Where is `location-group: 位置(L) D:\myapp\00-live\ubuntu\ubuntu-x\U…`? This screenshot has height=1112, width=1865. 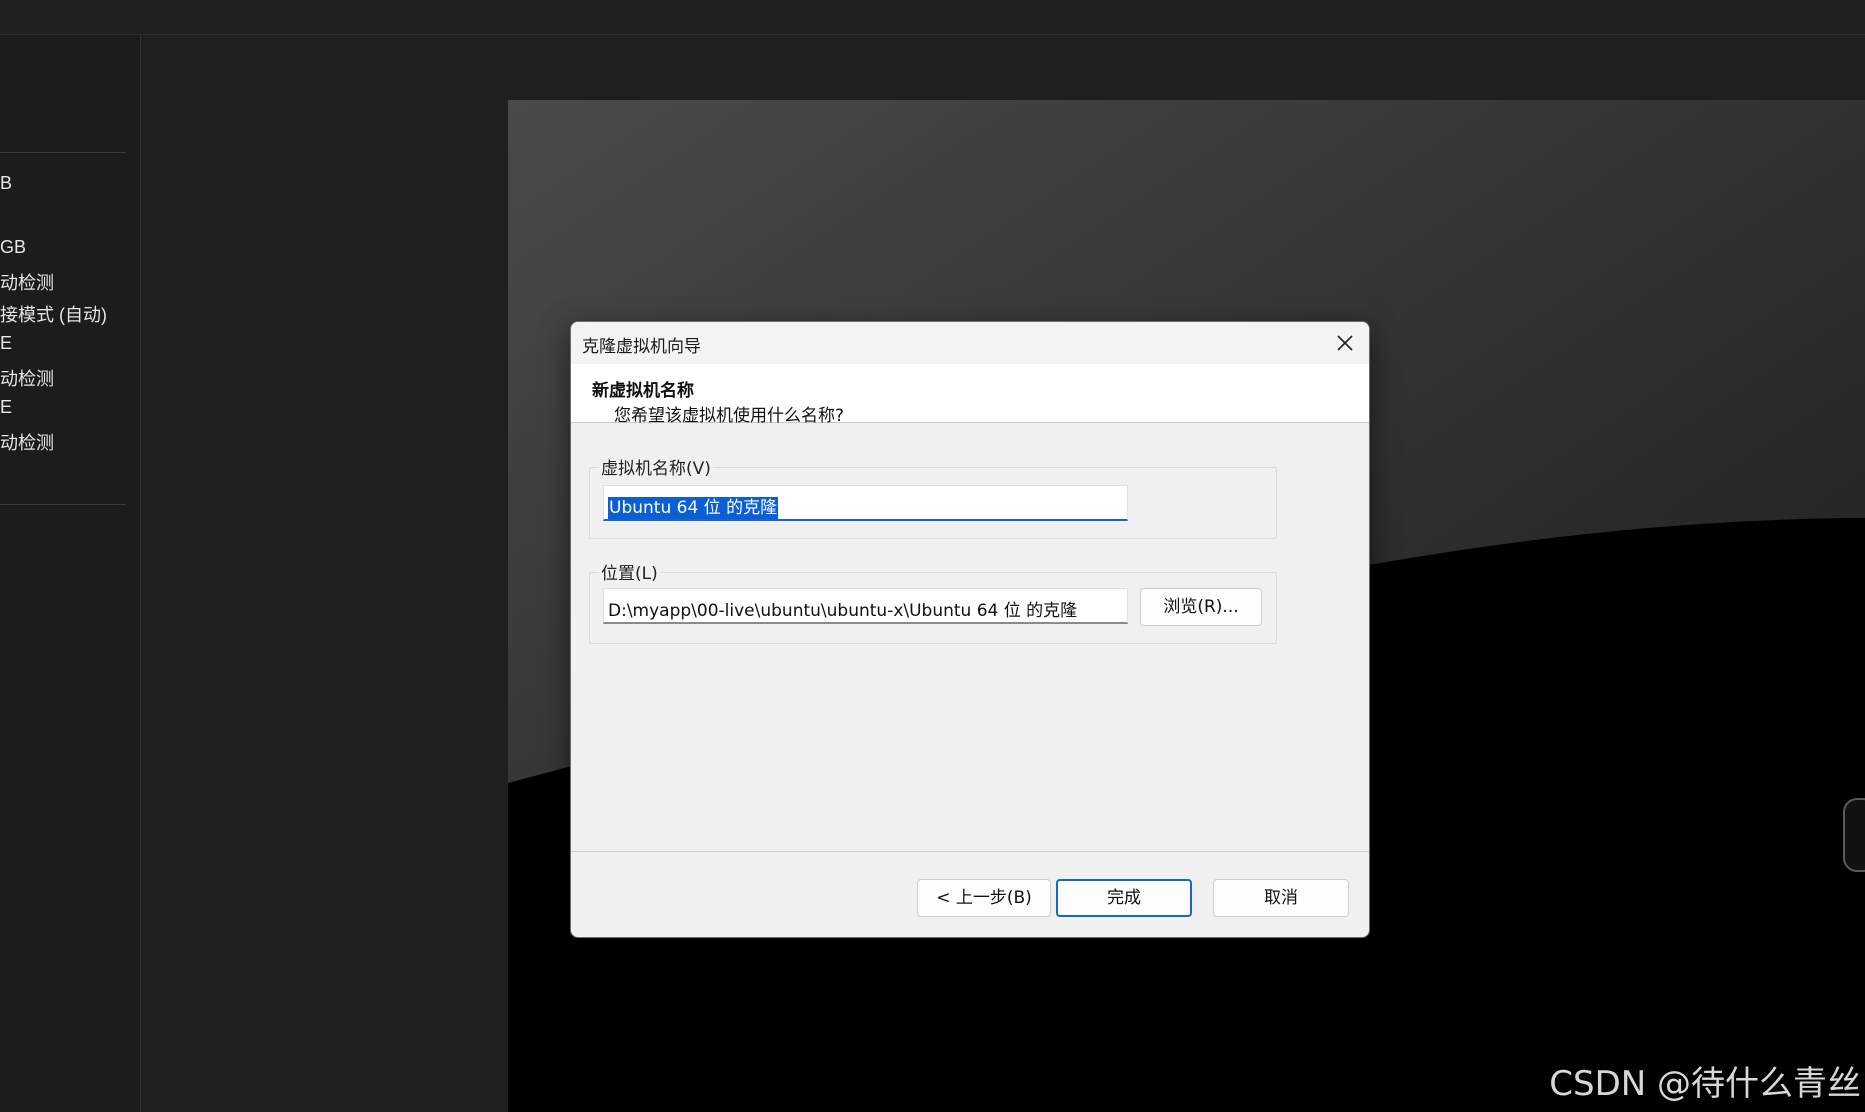
location-group: 位置(L) D:\myapp\00-live\ubuntu\ubuntu-x\U… is located at coordinates (933, 601).